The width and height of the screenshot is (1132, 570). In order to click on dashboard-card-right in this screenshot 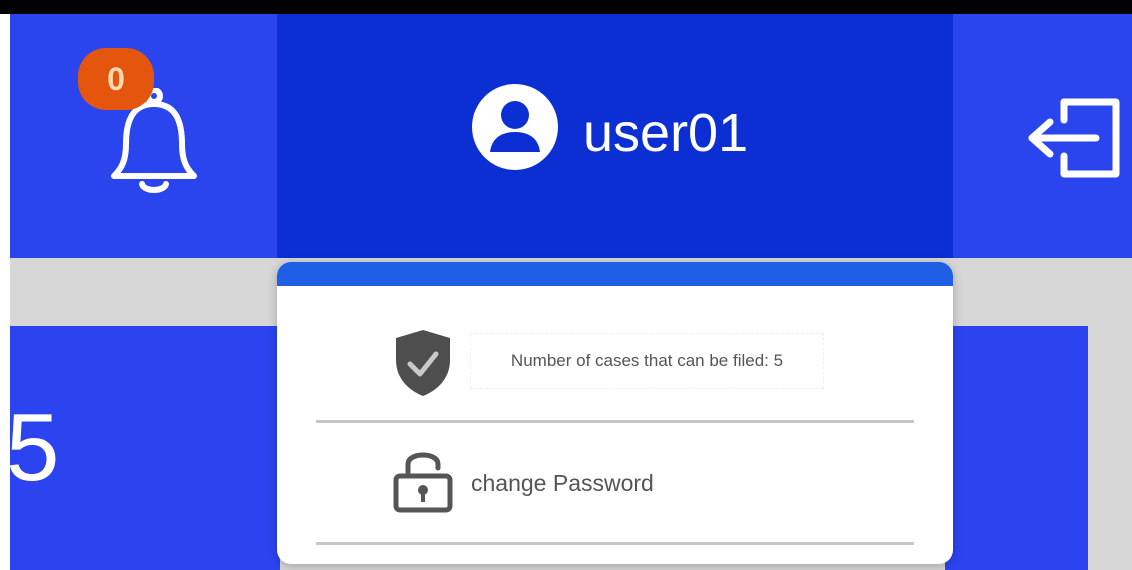, I will do `click(1016, 448)`.